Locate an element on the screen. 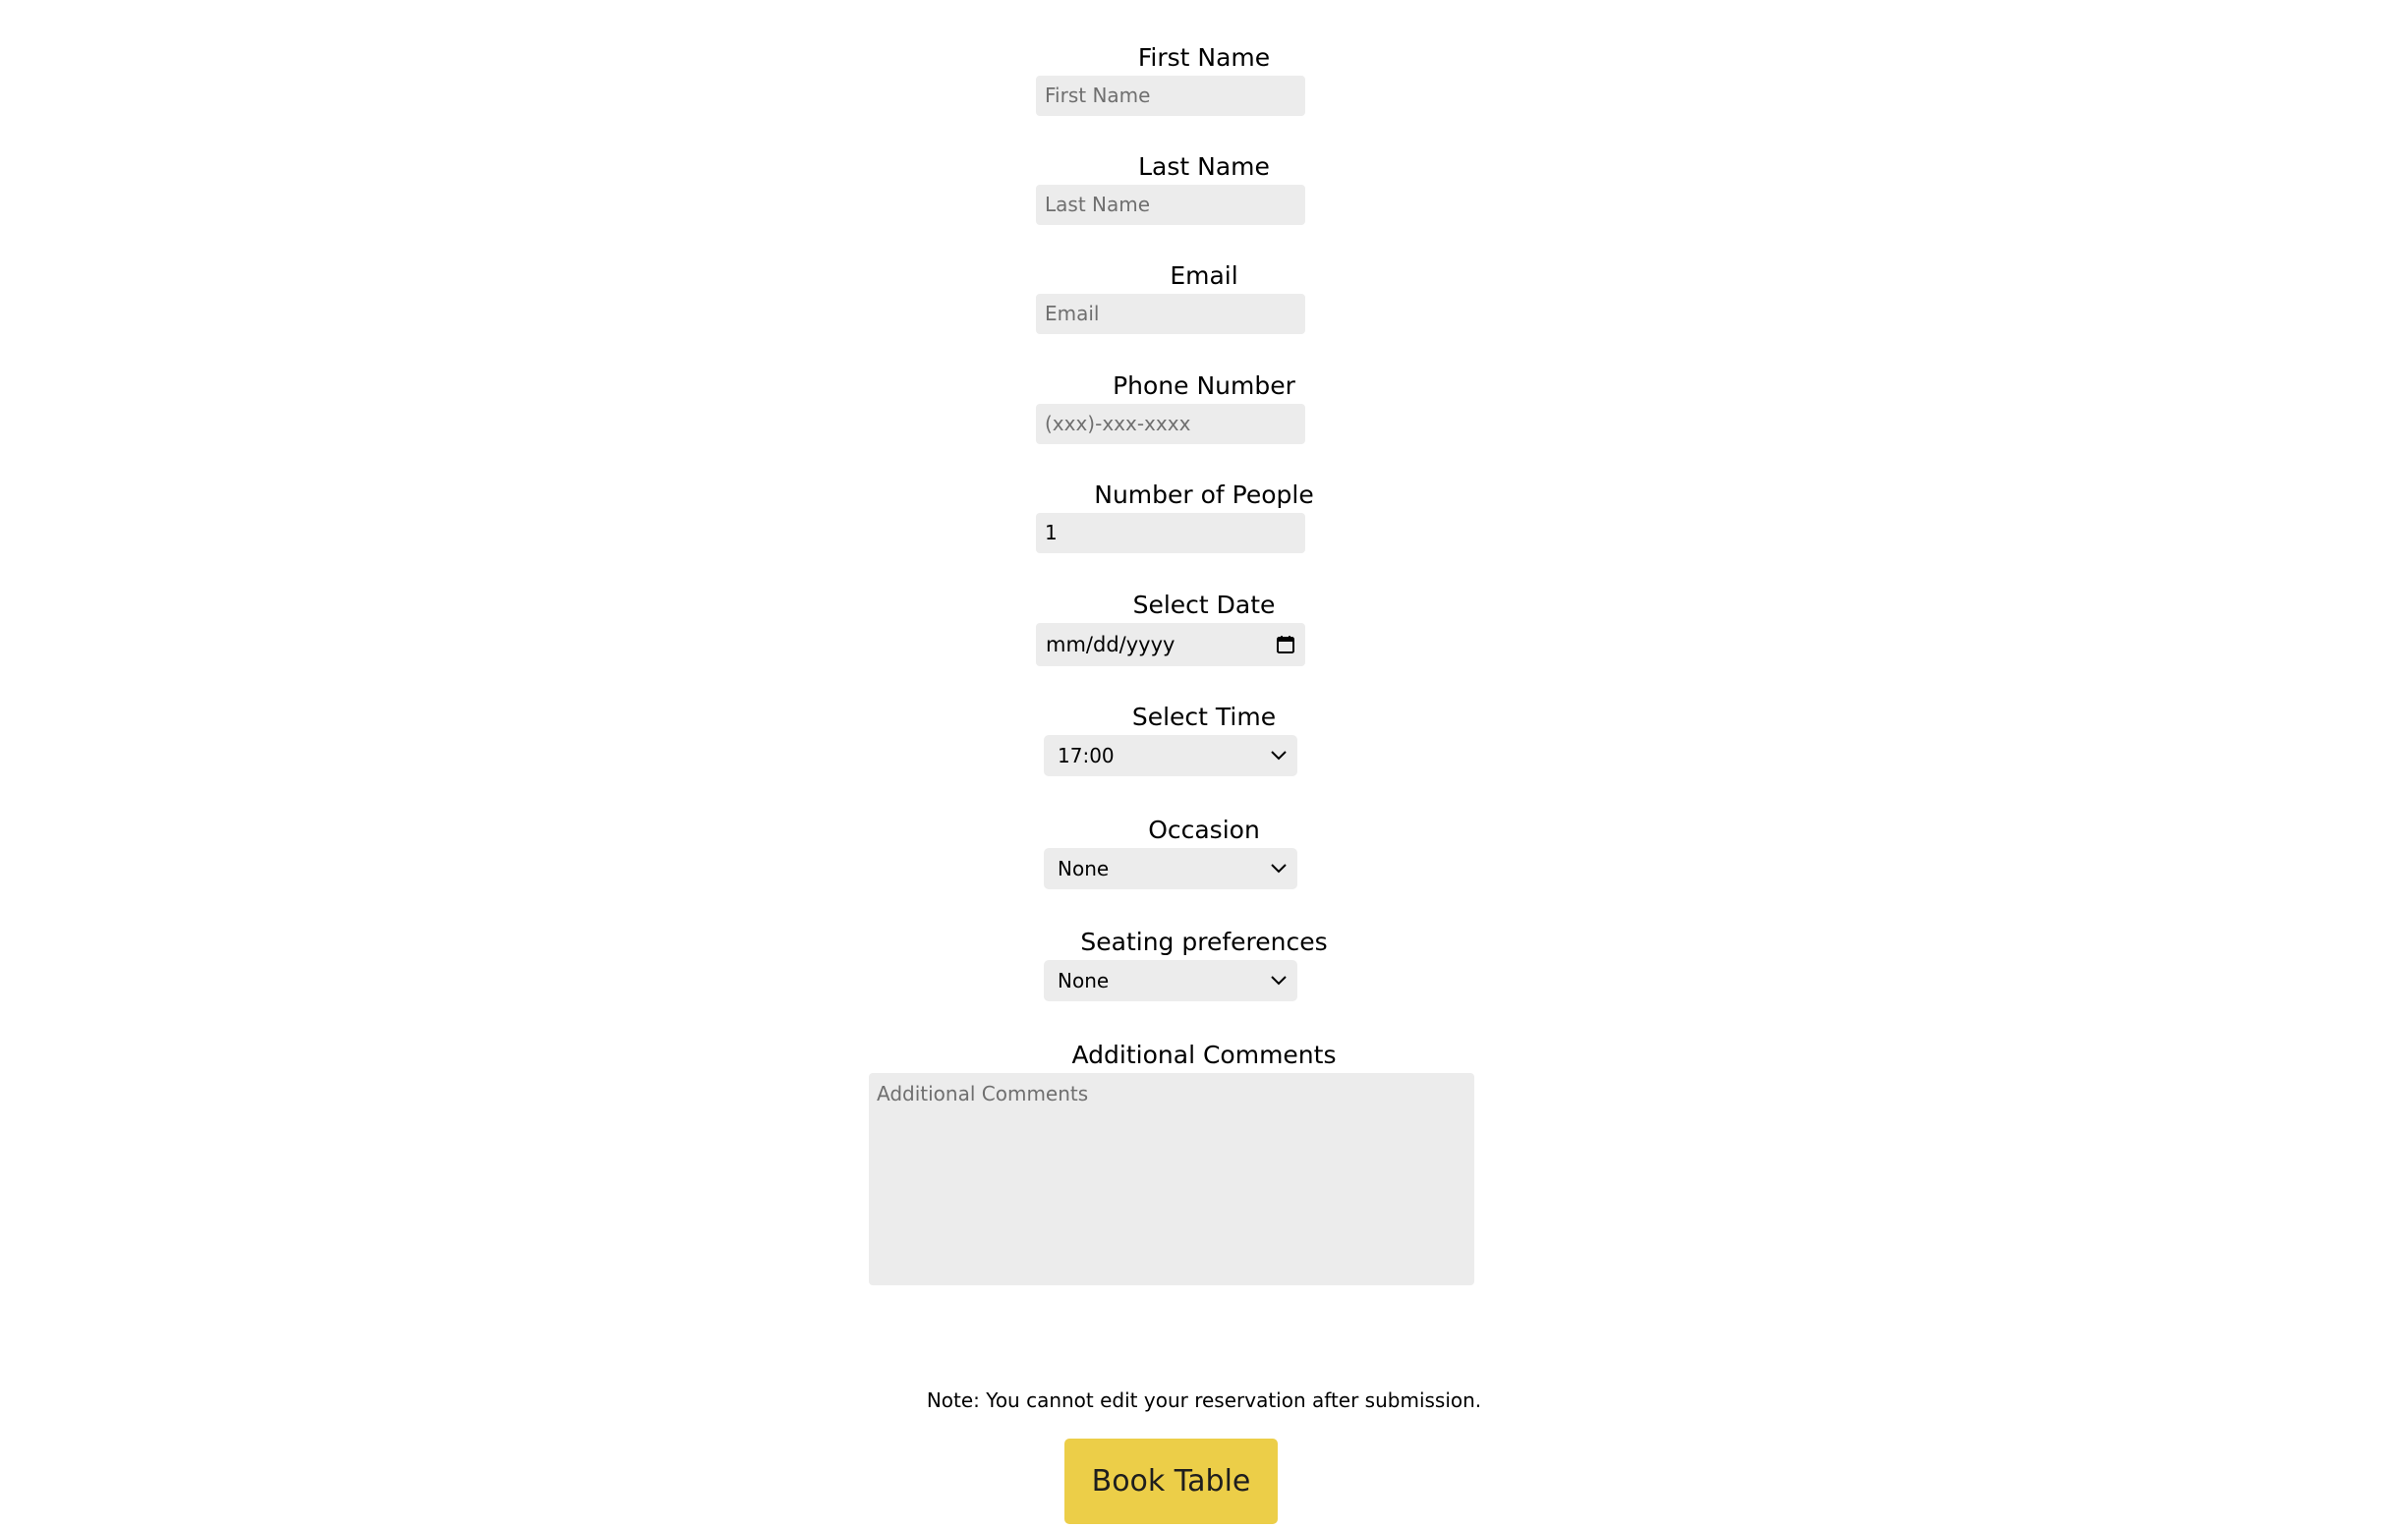 This screenshot has width=2408, height=1528. first-name-placeholder: First Name is located at coordinates (1098, 95).